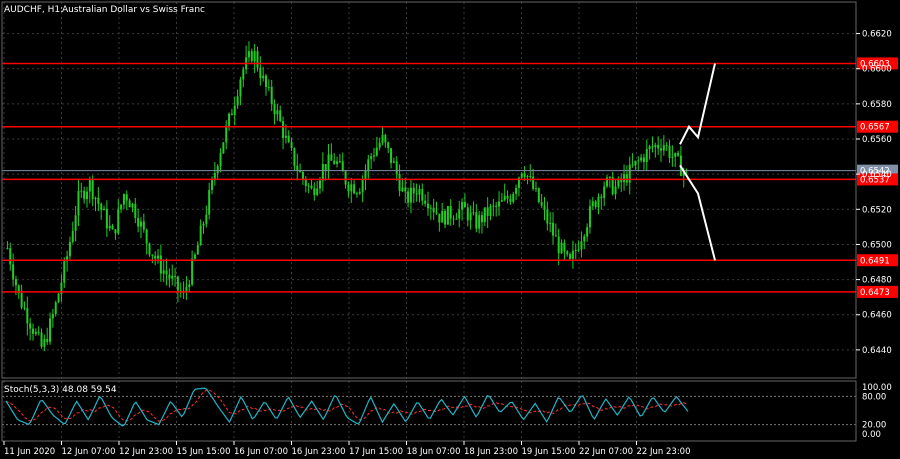  I want to click on price-tick-label: 0.6580, so click(877, 105).